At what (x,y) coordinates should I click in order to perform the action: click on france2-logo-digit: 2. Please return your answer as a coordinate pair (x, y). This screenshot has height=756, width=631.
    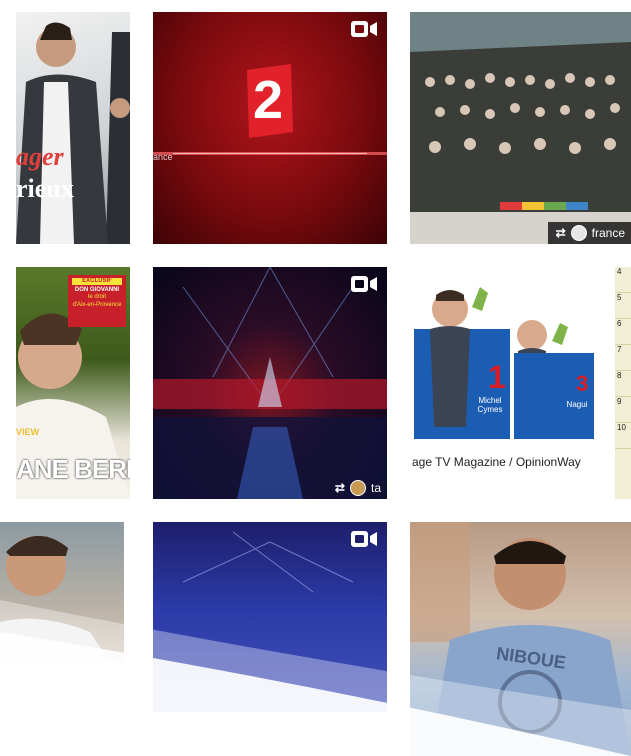
    Looking at the image, I should click on (268, 100).